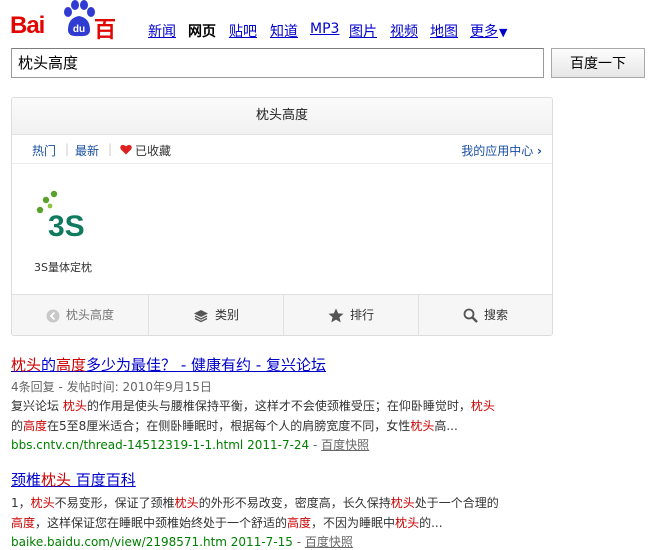 This screenshot has height=550, width=648. Describe the element at coordinates (103, 480) in the screenshot. I see `result-title-text: 百度百科` at that location.